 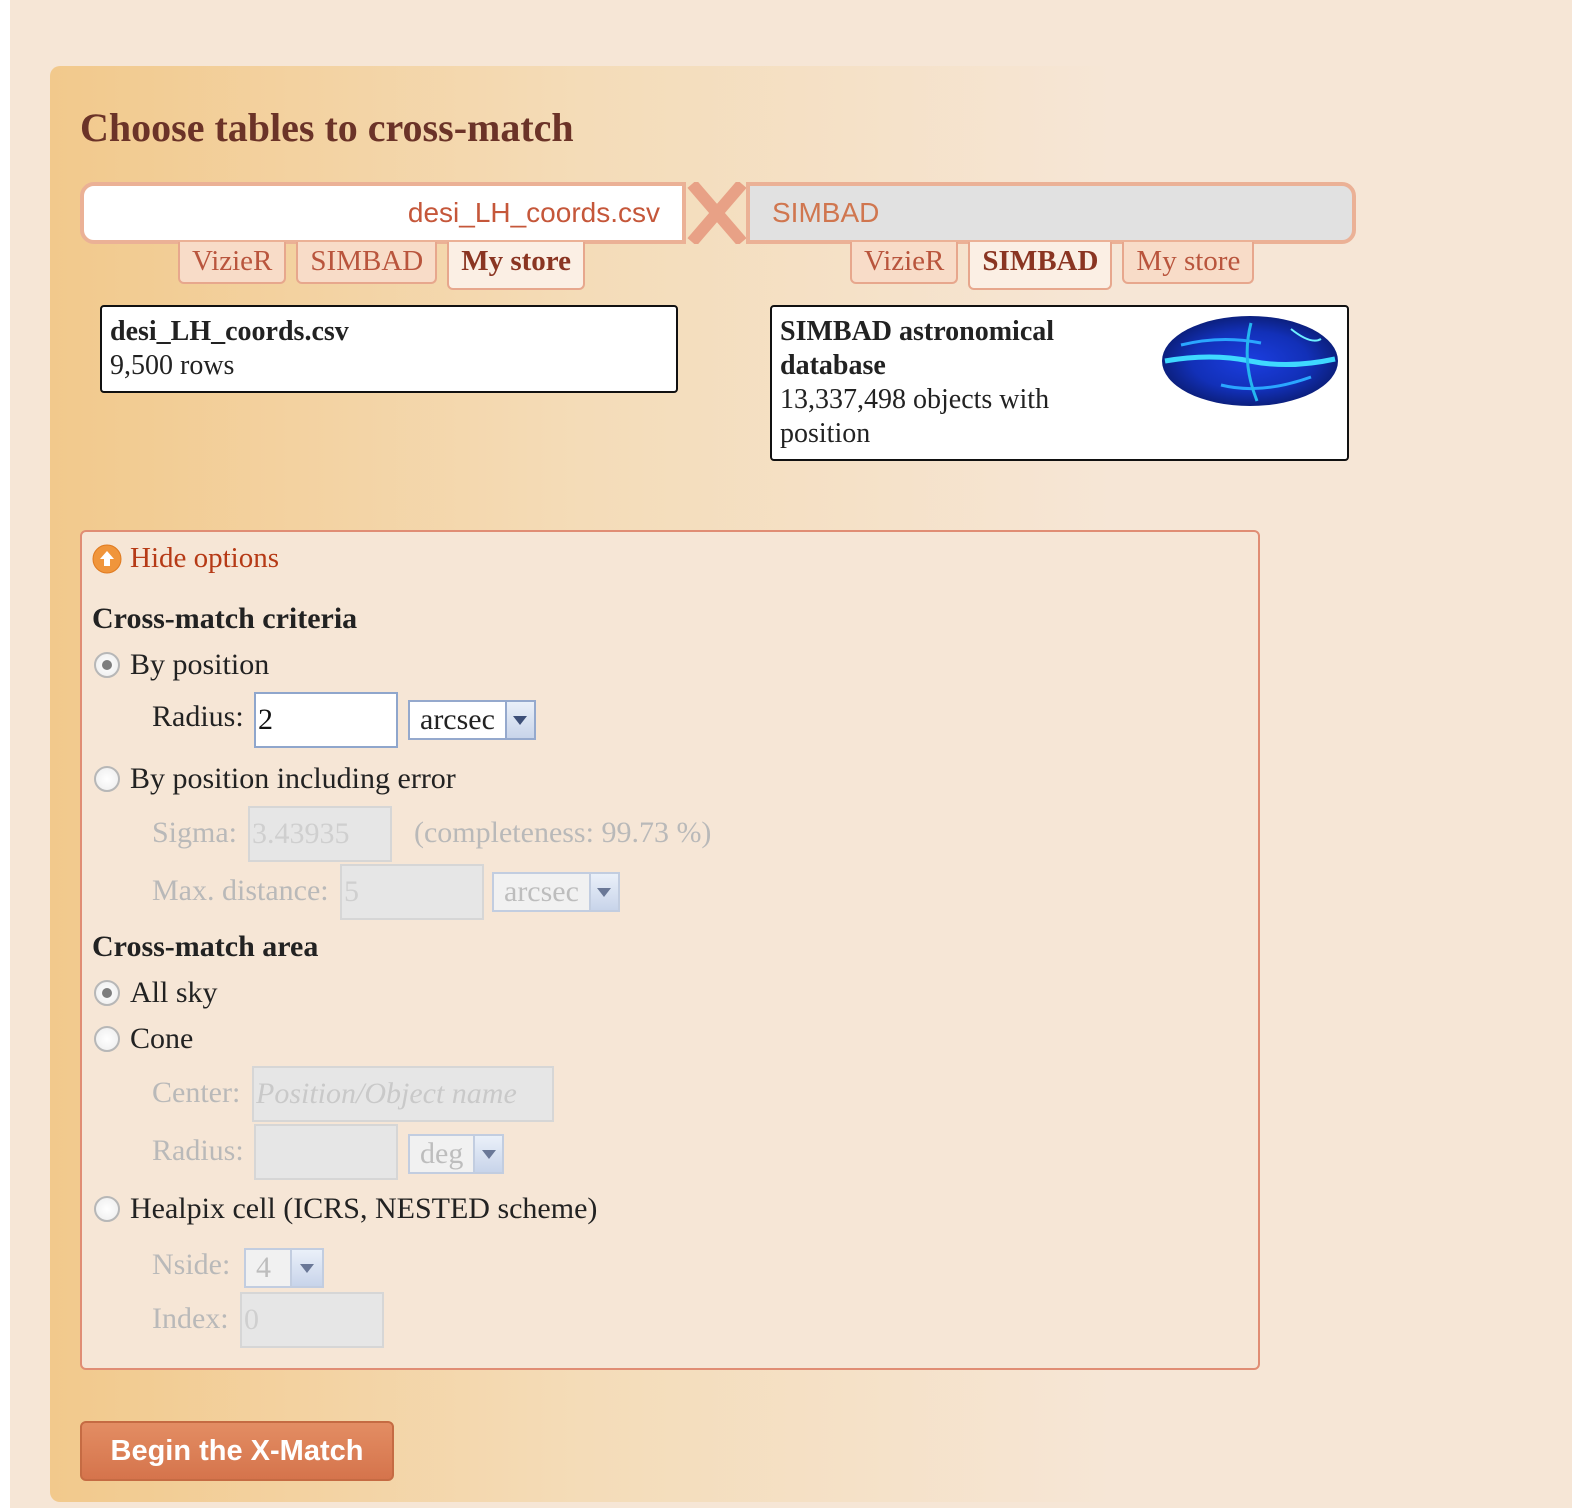 I want to click on left-tab-my-store: My store, so click(x=516, y=266).